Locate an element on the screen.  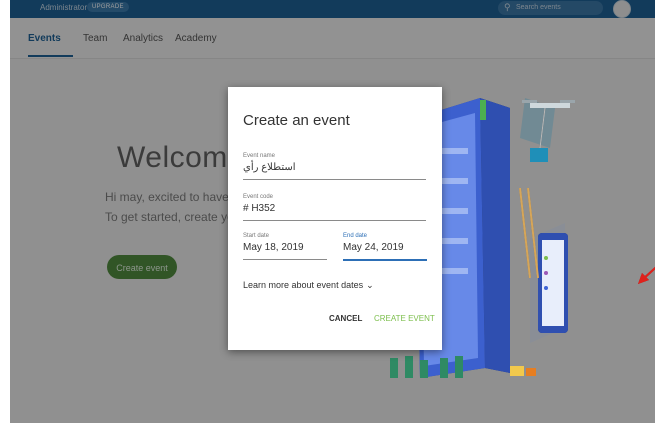
event-code-field: Event code # H352 is located at coordinates (334, 207).